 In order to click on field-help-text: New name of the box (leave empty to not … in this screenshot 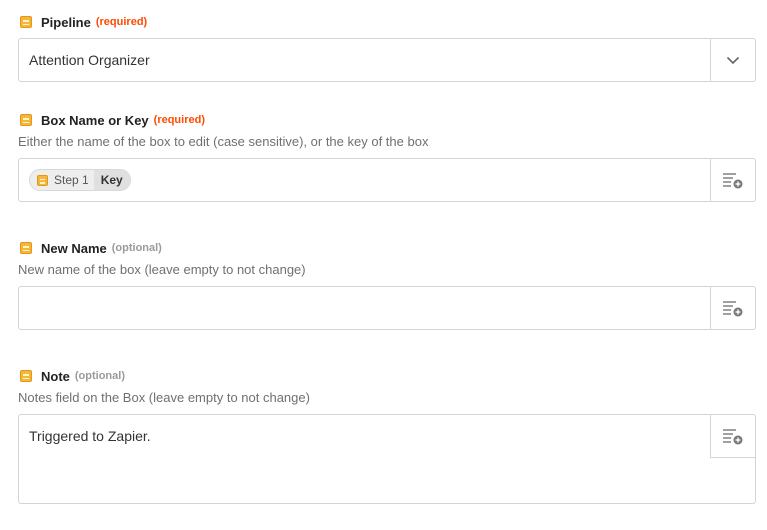, I will do `click(162, 269)`.